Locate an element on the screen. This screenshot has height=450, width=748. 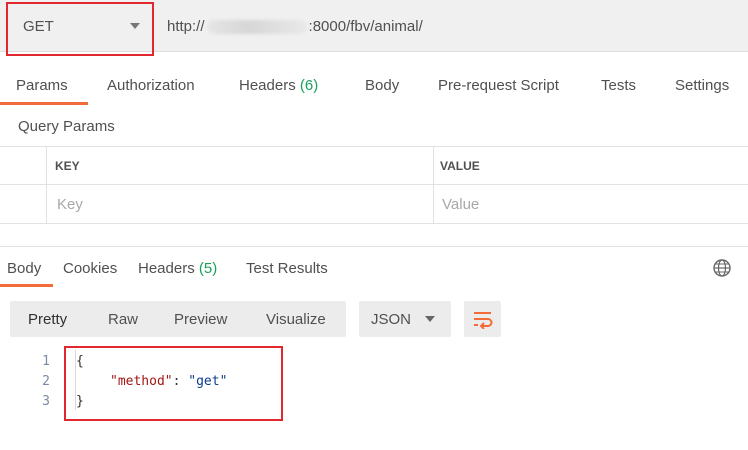
tab-settings: Settings is located at coordinates (702, 85).